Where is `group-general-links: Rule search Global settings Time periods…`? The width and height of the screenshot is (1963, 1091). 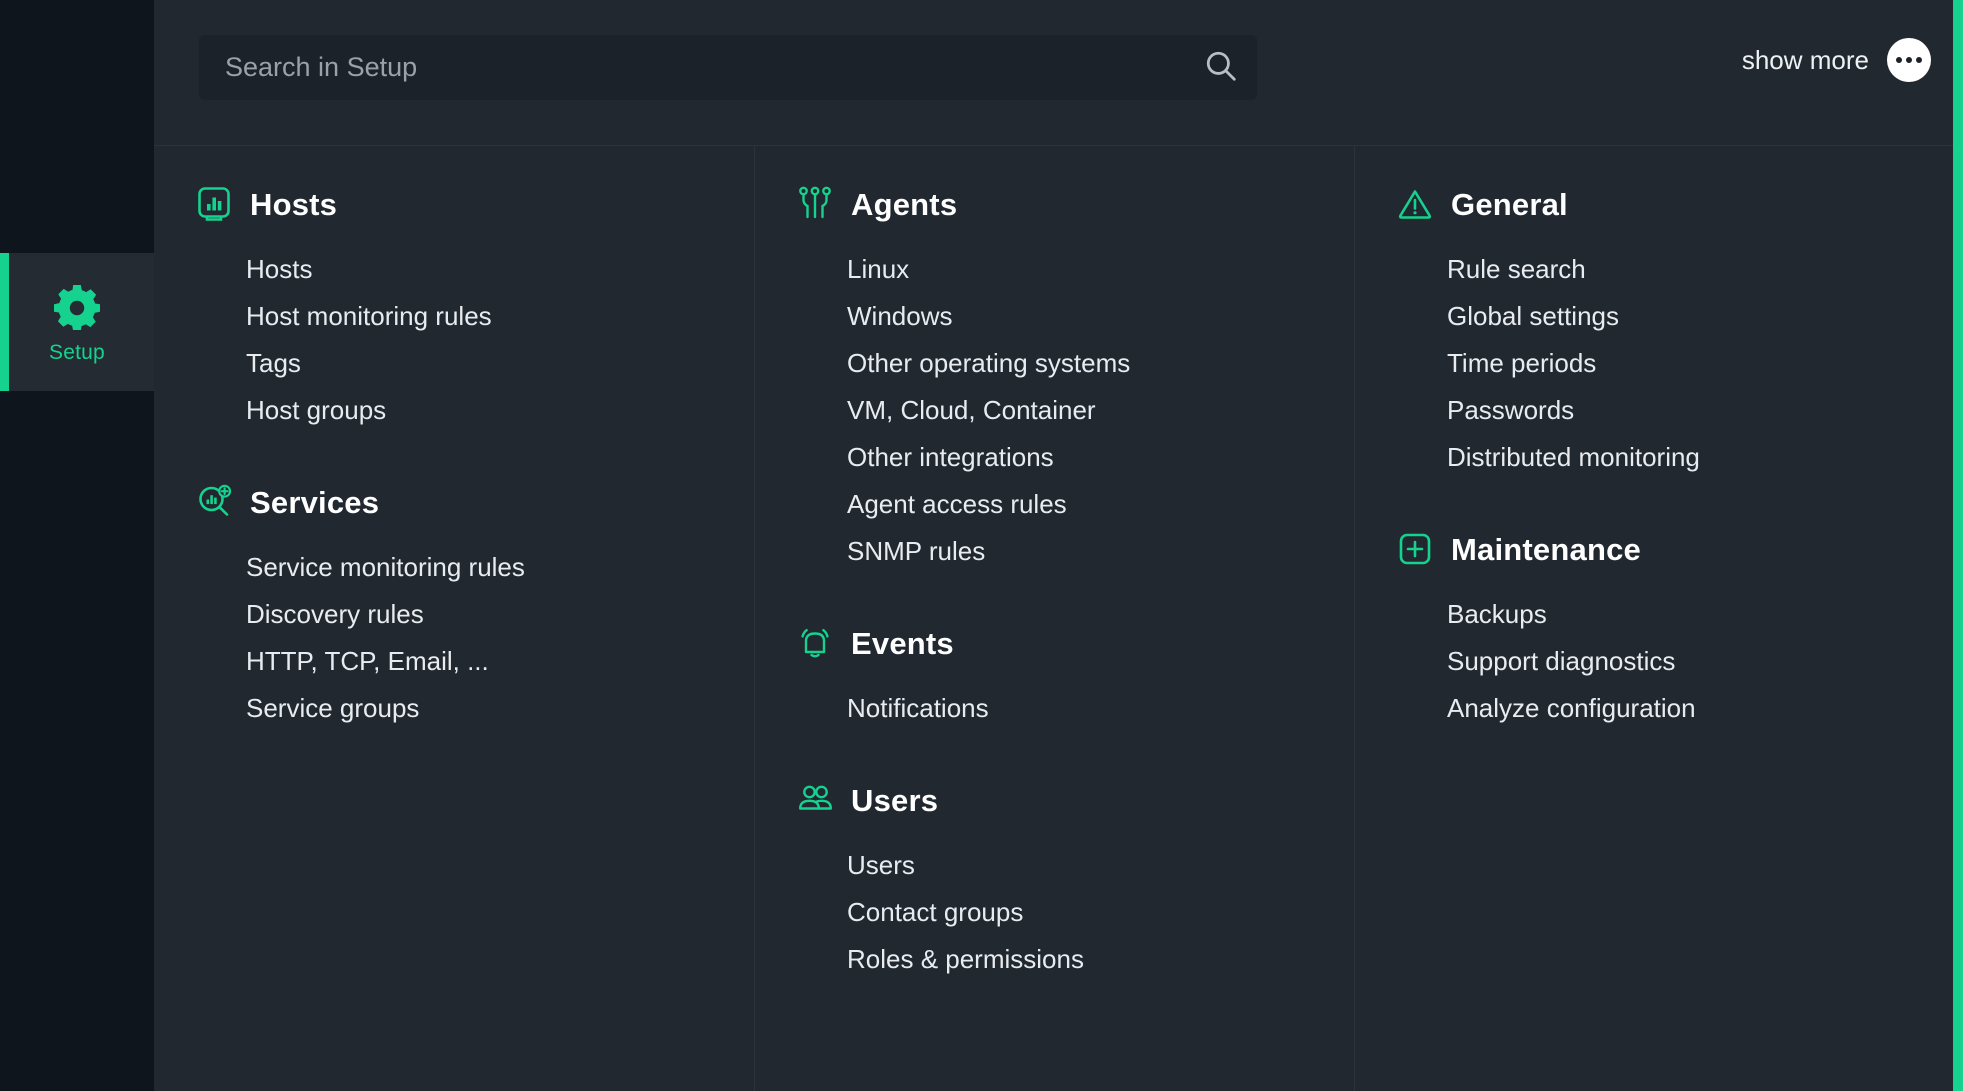
group-general-links: Rule search Global settings Time periods… is located at coordinates (1659, 363).